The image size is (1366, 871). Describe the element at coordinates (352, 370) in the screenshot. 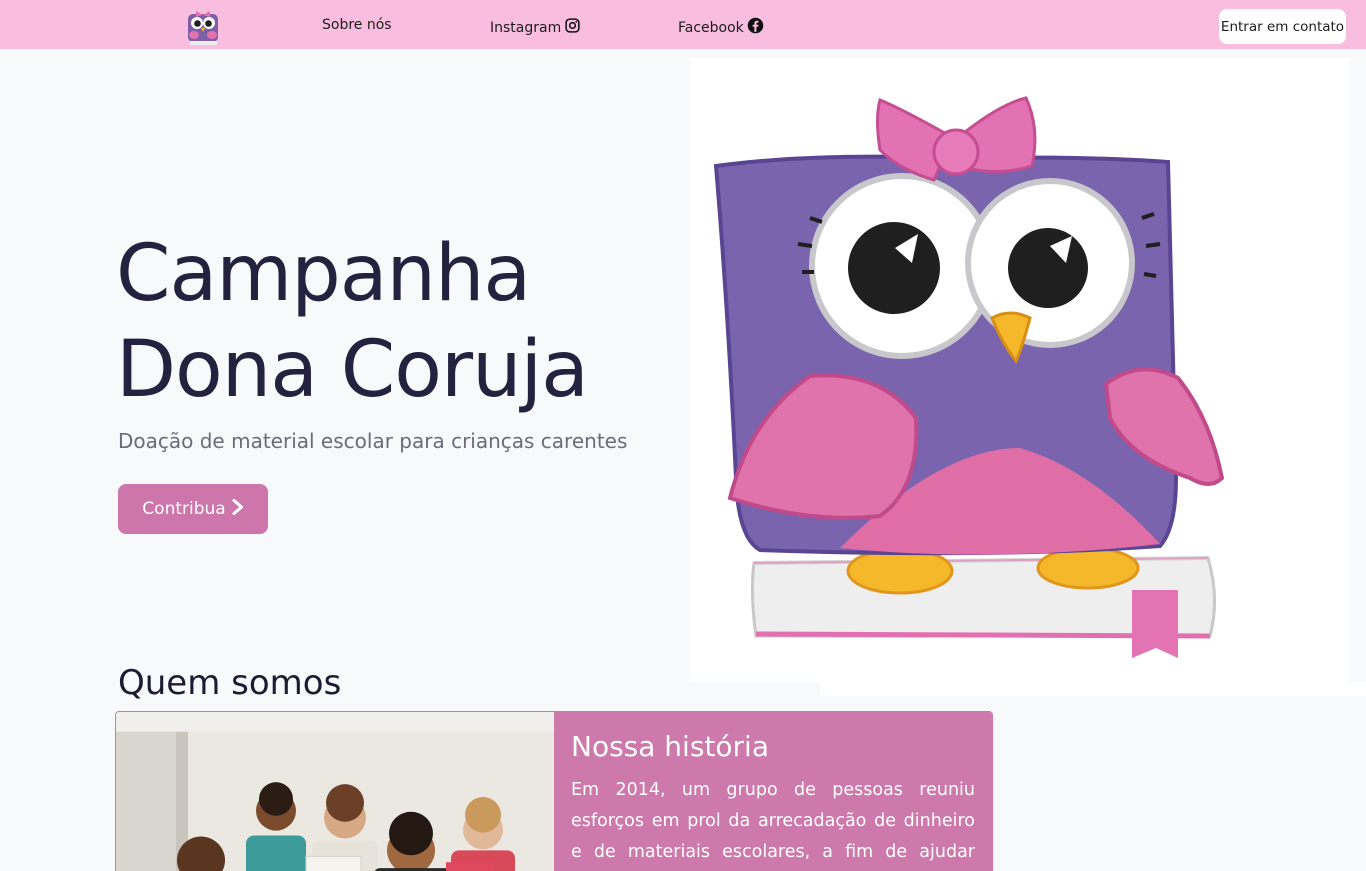

I see `hero-title-line2: Dona Coruja` at that location.